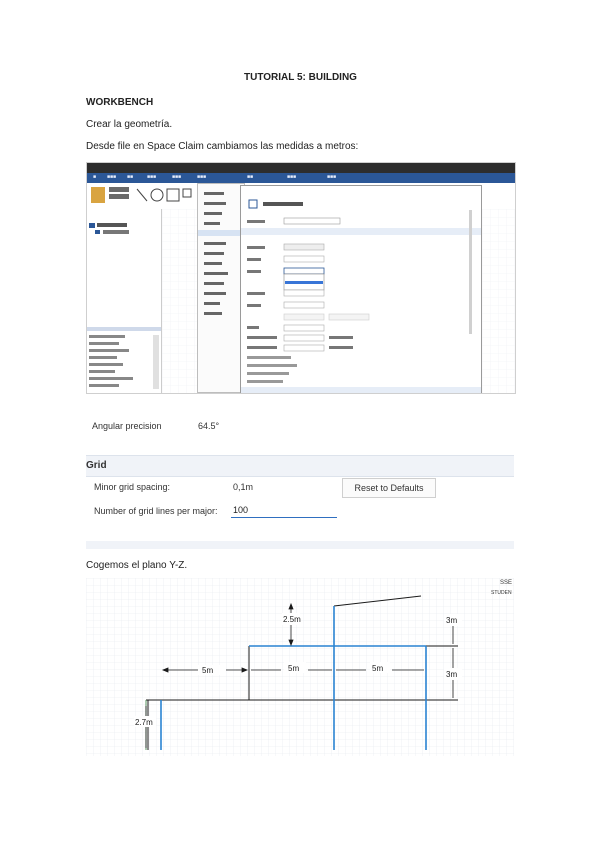 This screenshot has height=848, width=599. Describe the element at coordinates (301, 168) in the screenshot. I see `window-titlebar` at that location.